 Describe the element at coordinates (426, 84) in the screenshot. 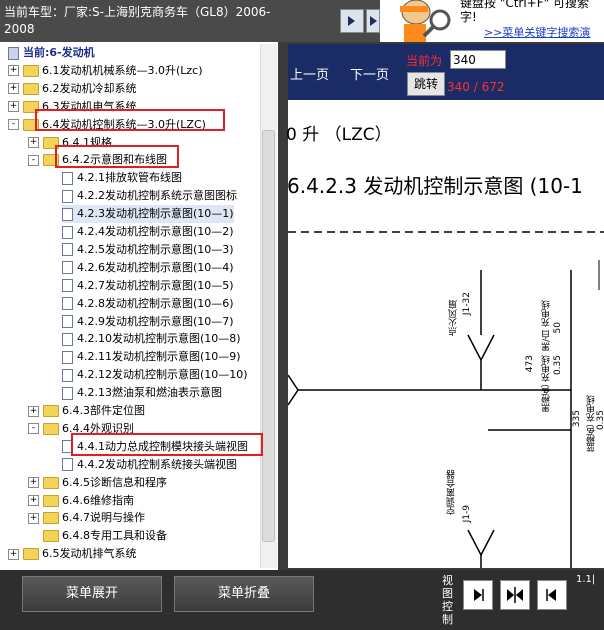

I see `jump-button: 跳转` at that location.